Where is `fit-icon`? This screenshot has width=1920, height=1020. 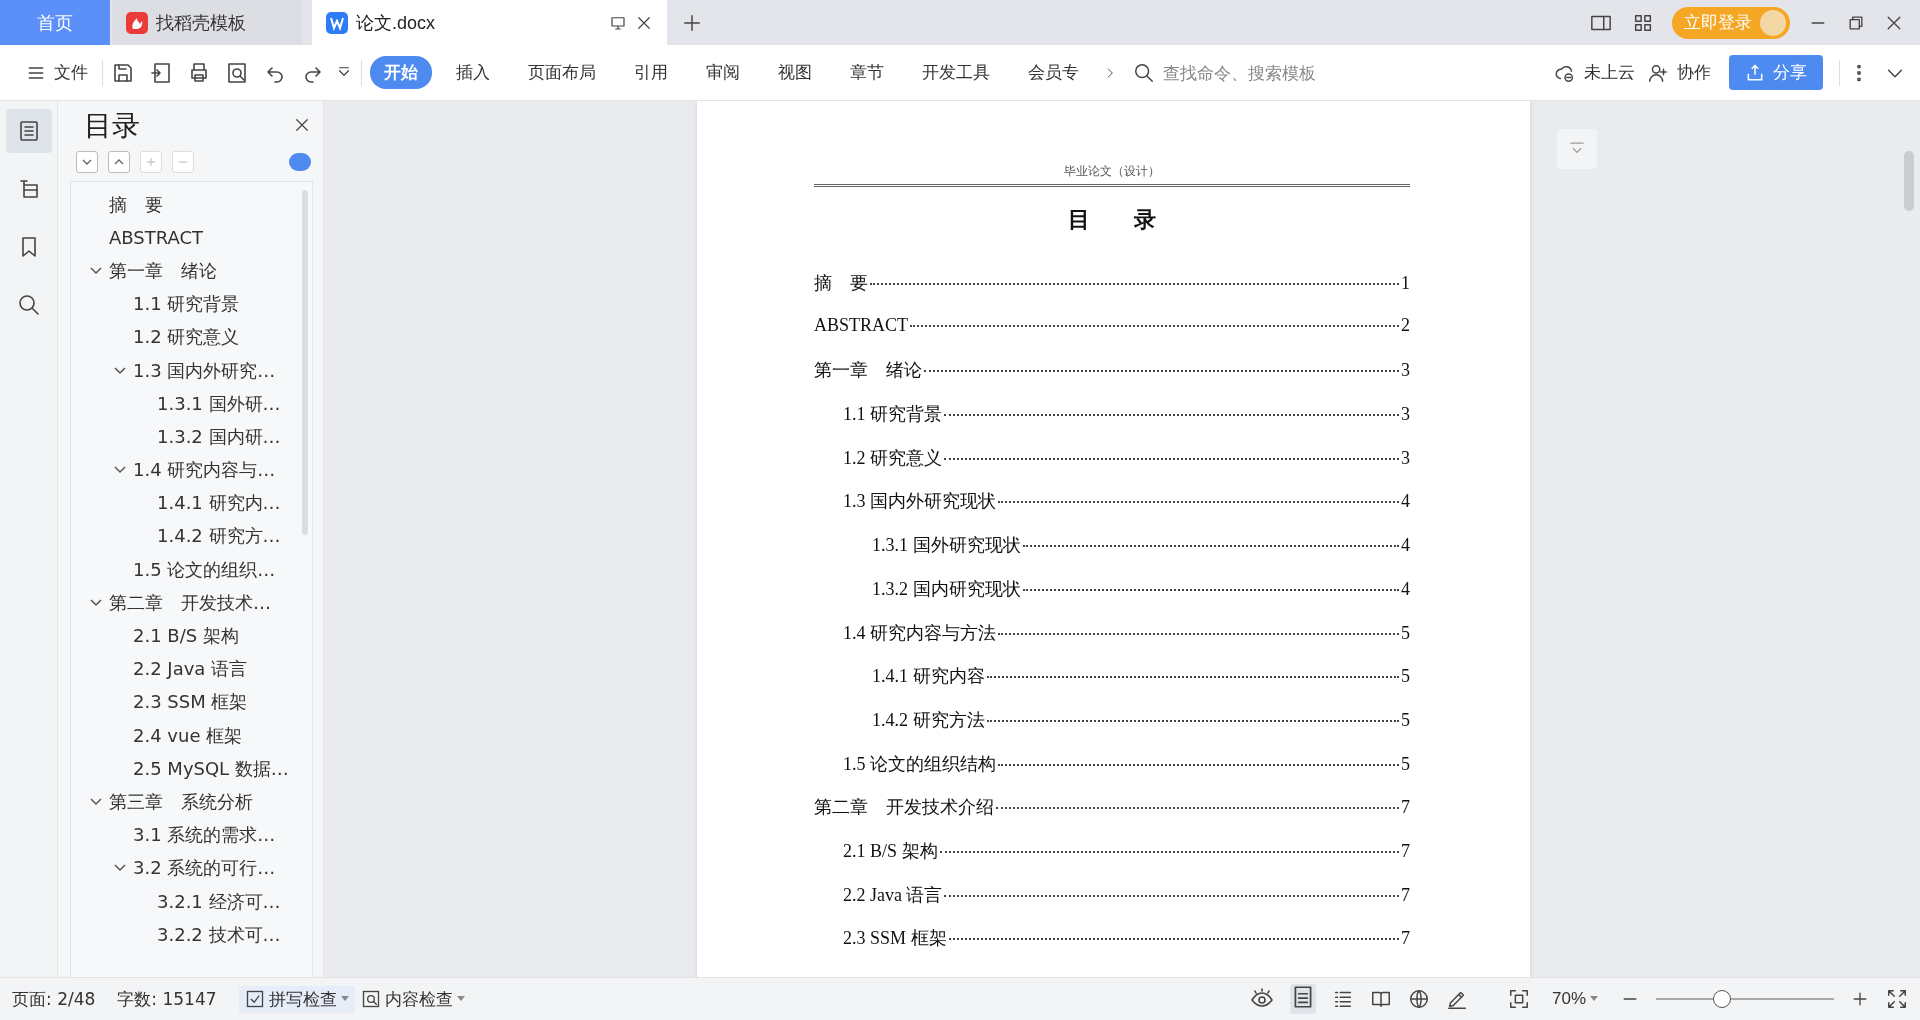 fit-icon is located at coordinates (1518, 999).